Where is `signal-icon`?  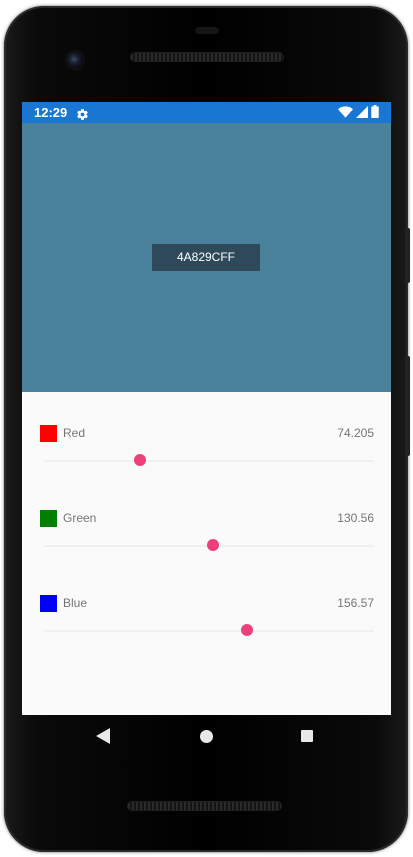 signal-icon is located at coordinates (362, 112).